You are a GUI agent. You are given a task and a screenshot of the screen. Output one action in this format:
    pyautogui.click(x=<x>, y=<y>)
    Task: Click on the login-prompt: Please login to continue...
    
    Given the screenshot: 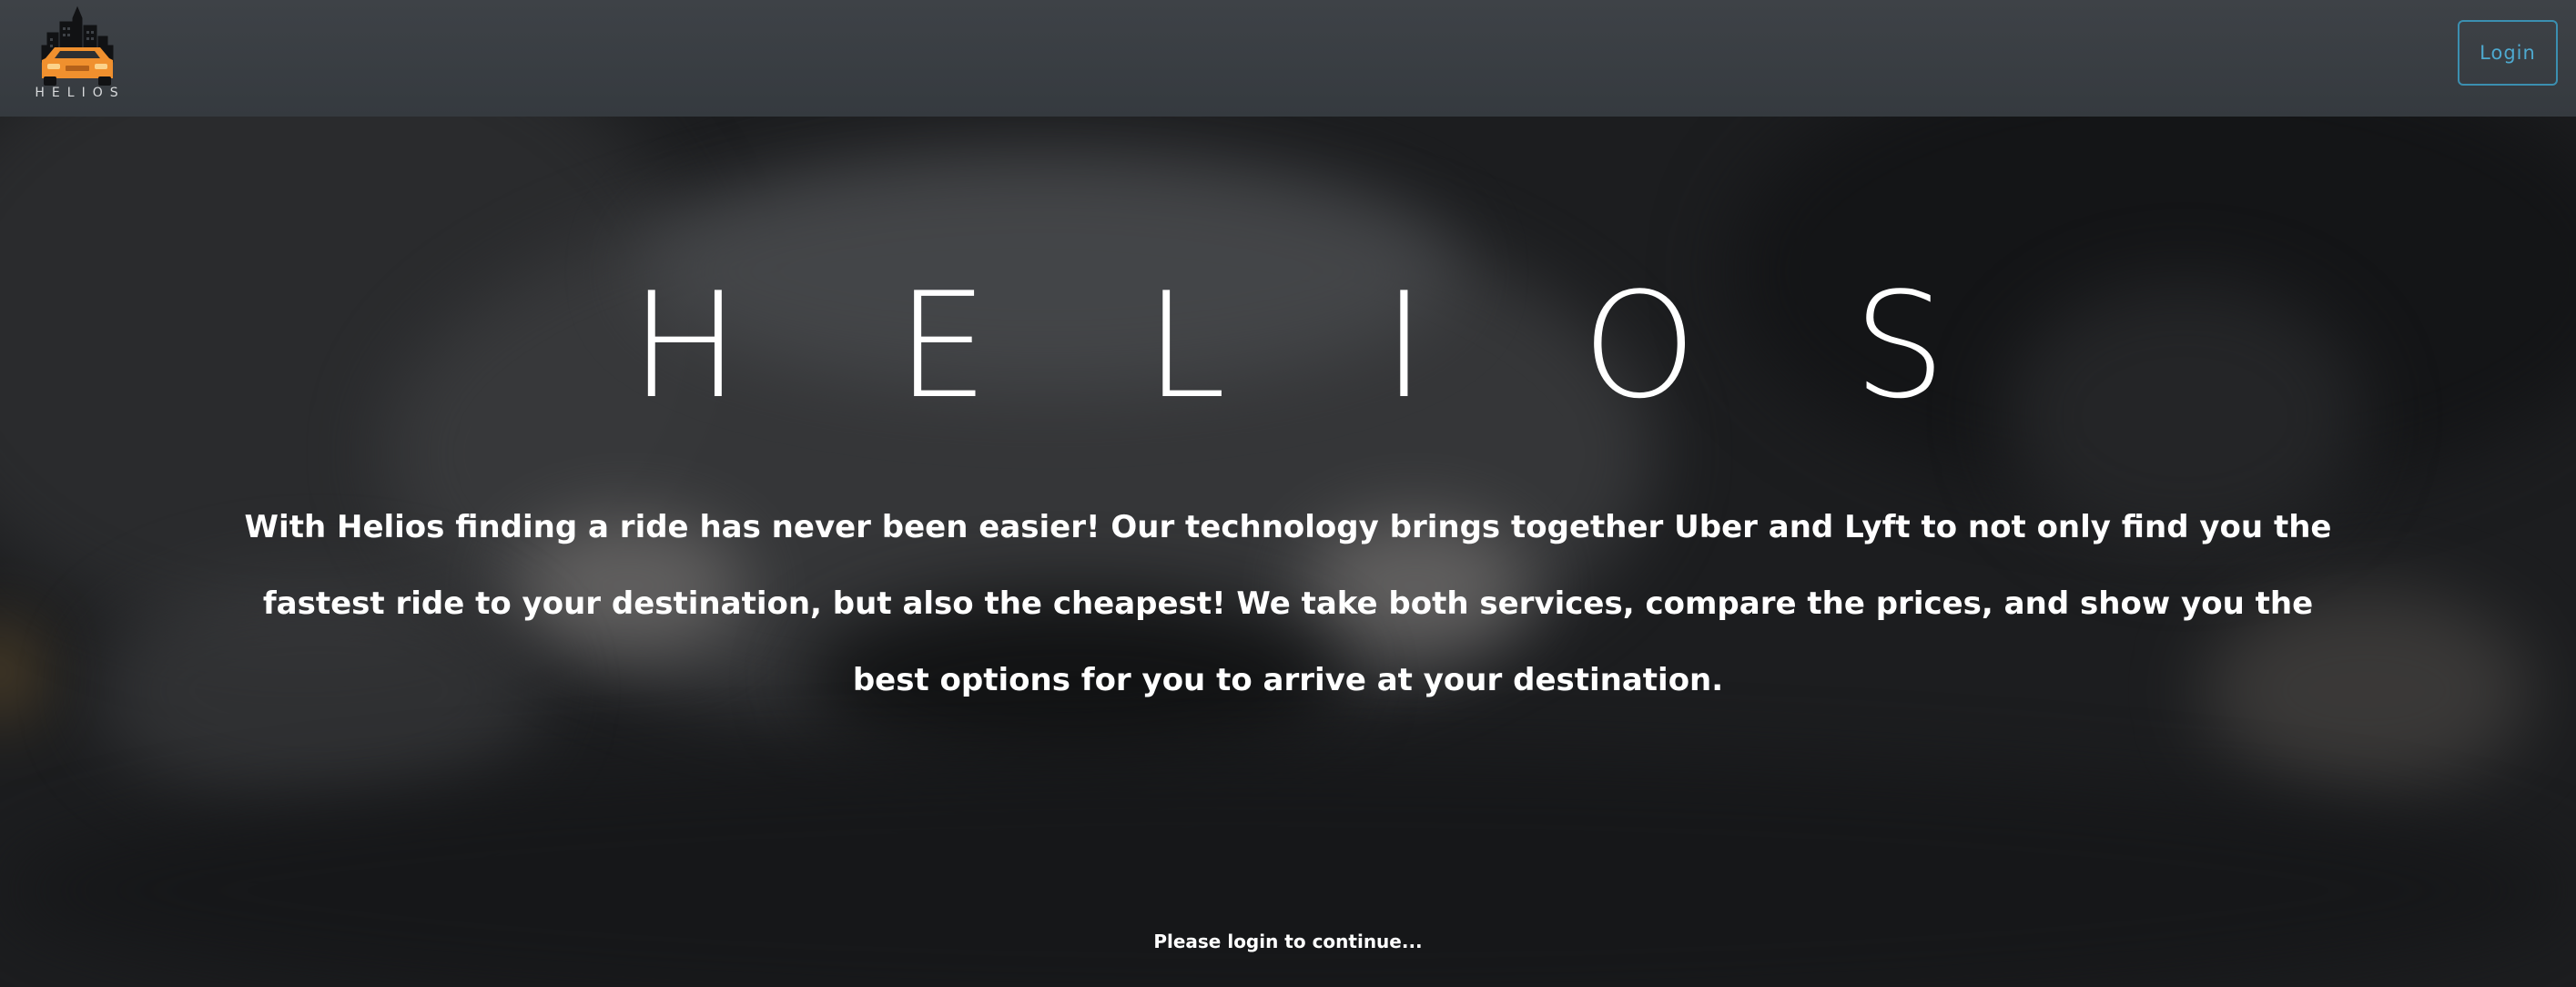 What is the action you would take?
    pyautogui.click(x=1288, y=942)
    